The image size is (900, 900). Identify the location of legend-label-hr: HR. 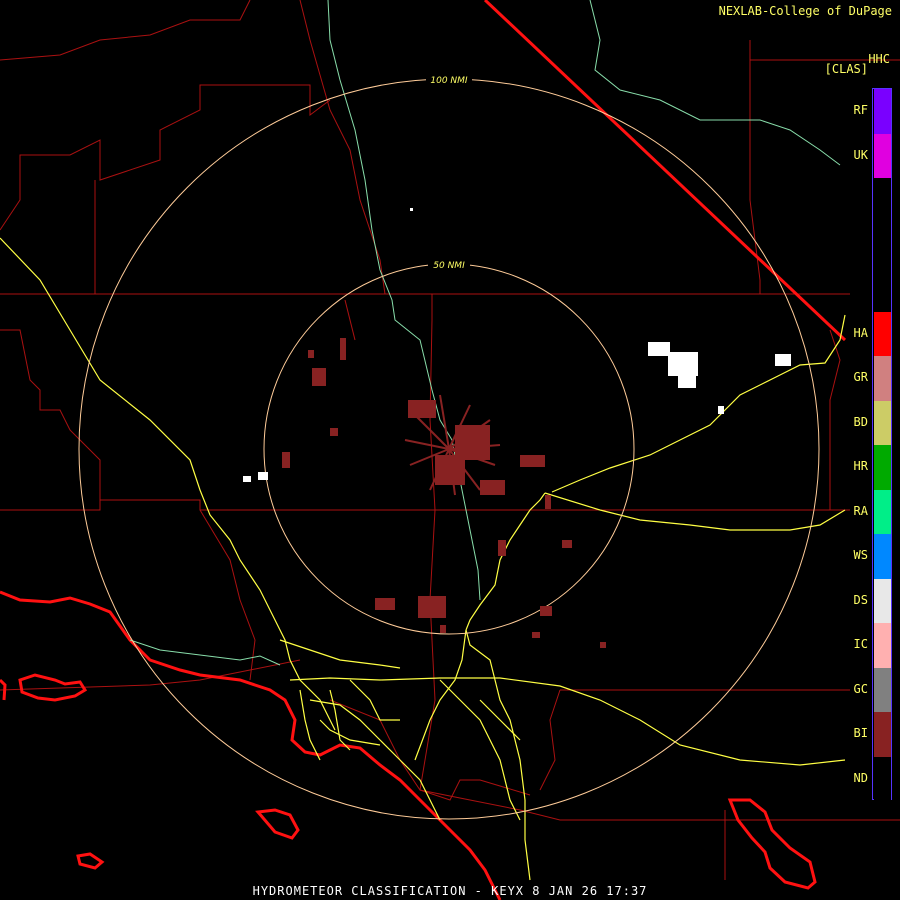
(860, 466).